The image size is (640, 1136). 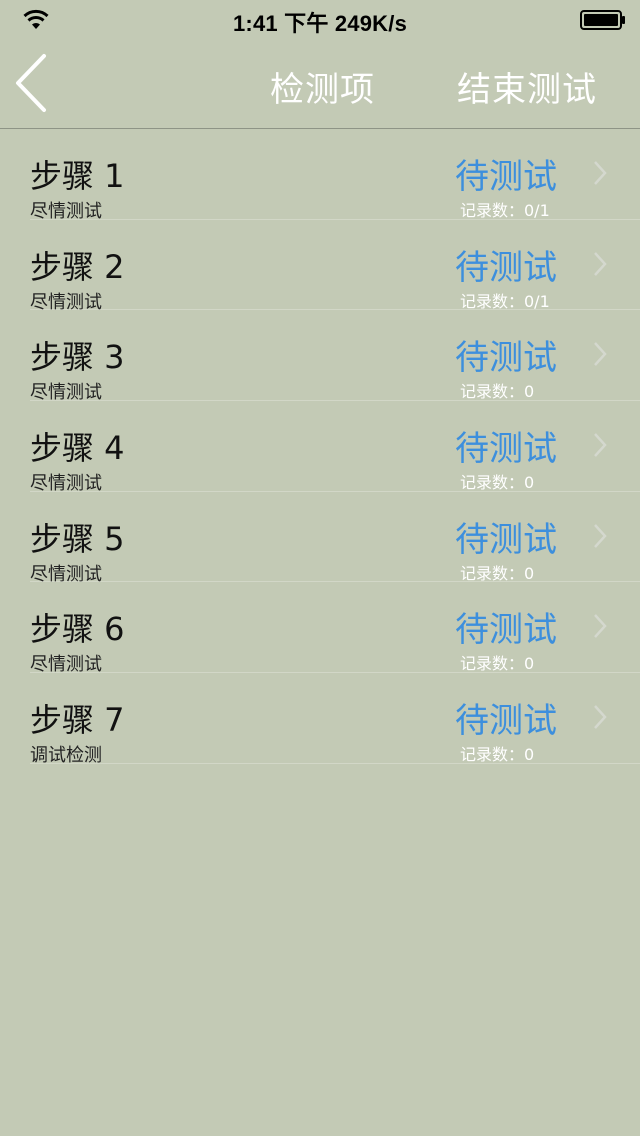 What do you see at coordinates (320, 175) in the screenshot?
I see `list-item: 步骤 1 尽情测试 待测试 记录数：0/1` at bounding box center [320, 175].